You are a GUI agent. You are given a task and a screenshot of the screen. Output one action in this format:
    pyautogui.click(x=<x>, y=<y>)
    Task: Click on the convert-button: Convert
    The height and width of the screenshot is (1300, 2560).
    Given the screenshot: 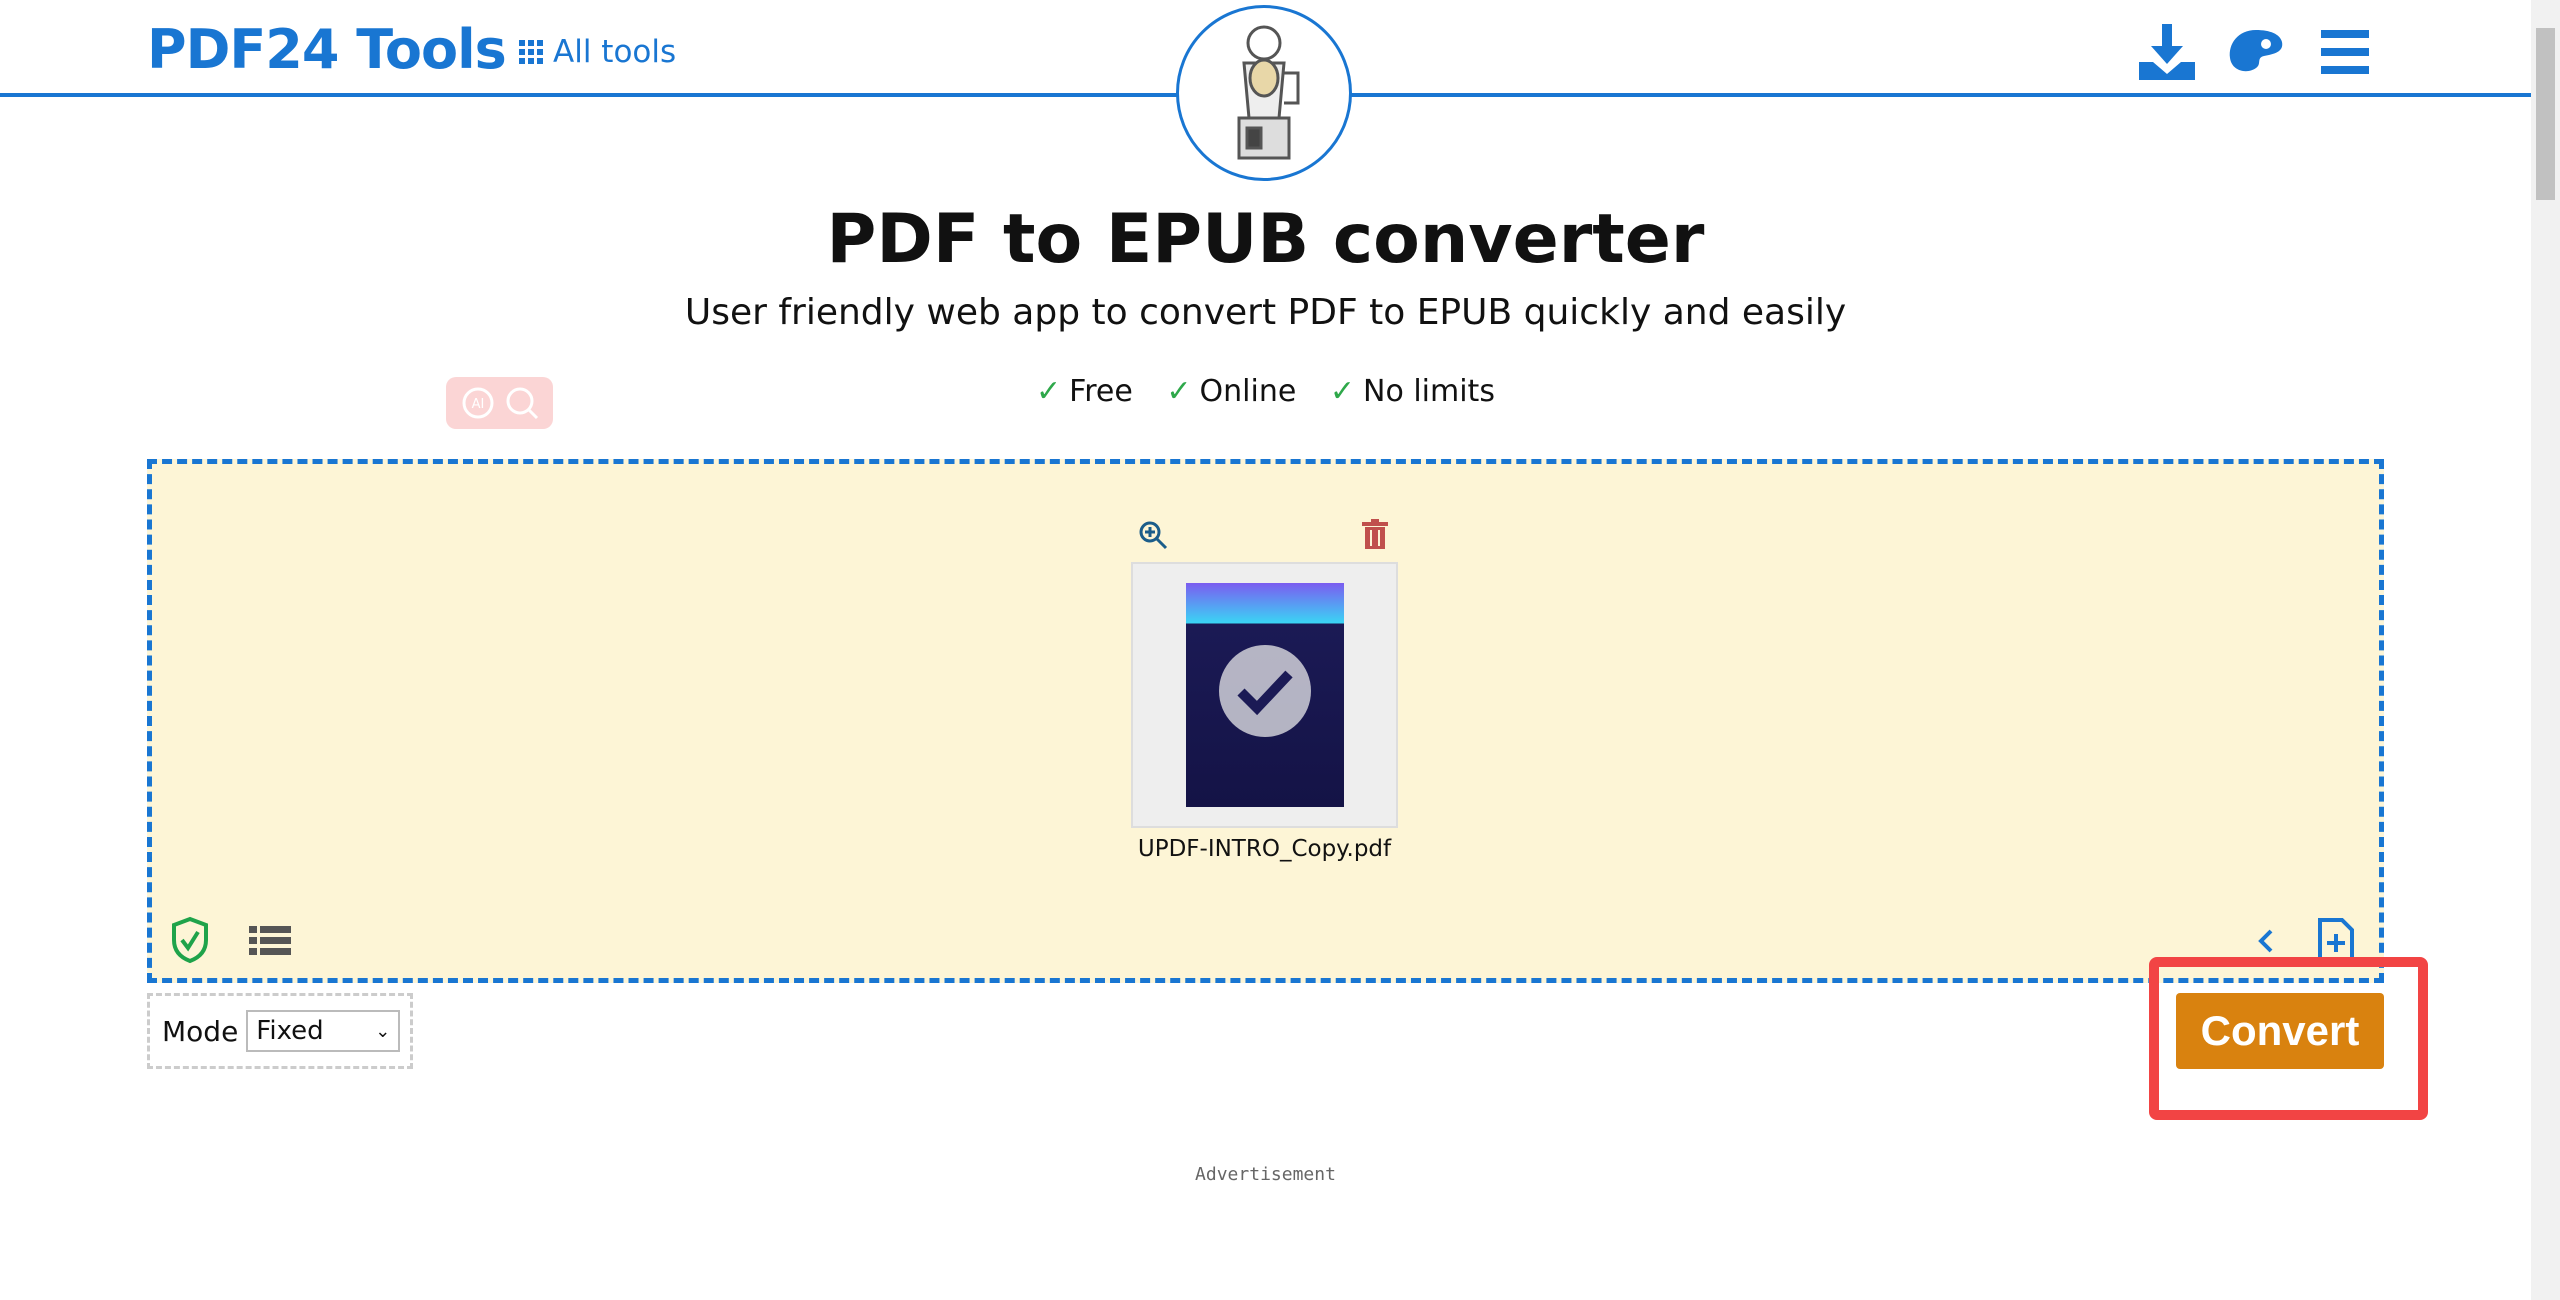 What is the action you would take?
    pyautogui.click(x=2280, y=1031)
    